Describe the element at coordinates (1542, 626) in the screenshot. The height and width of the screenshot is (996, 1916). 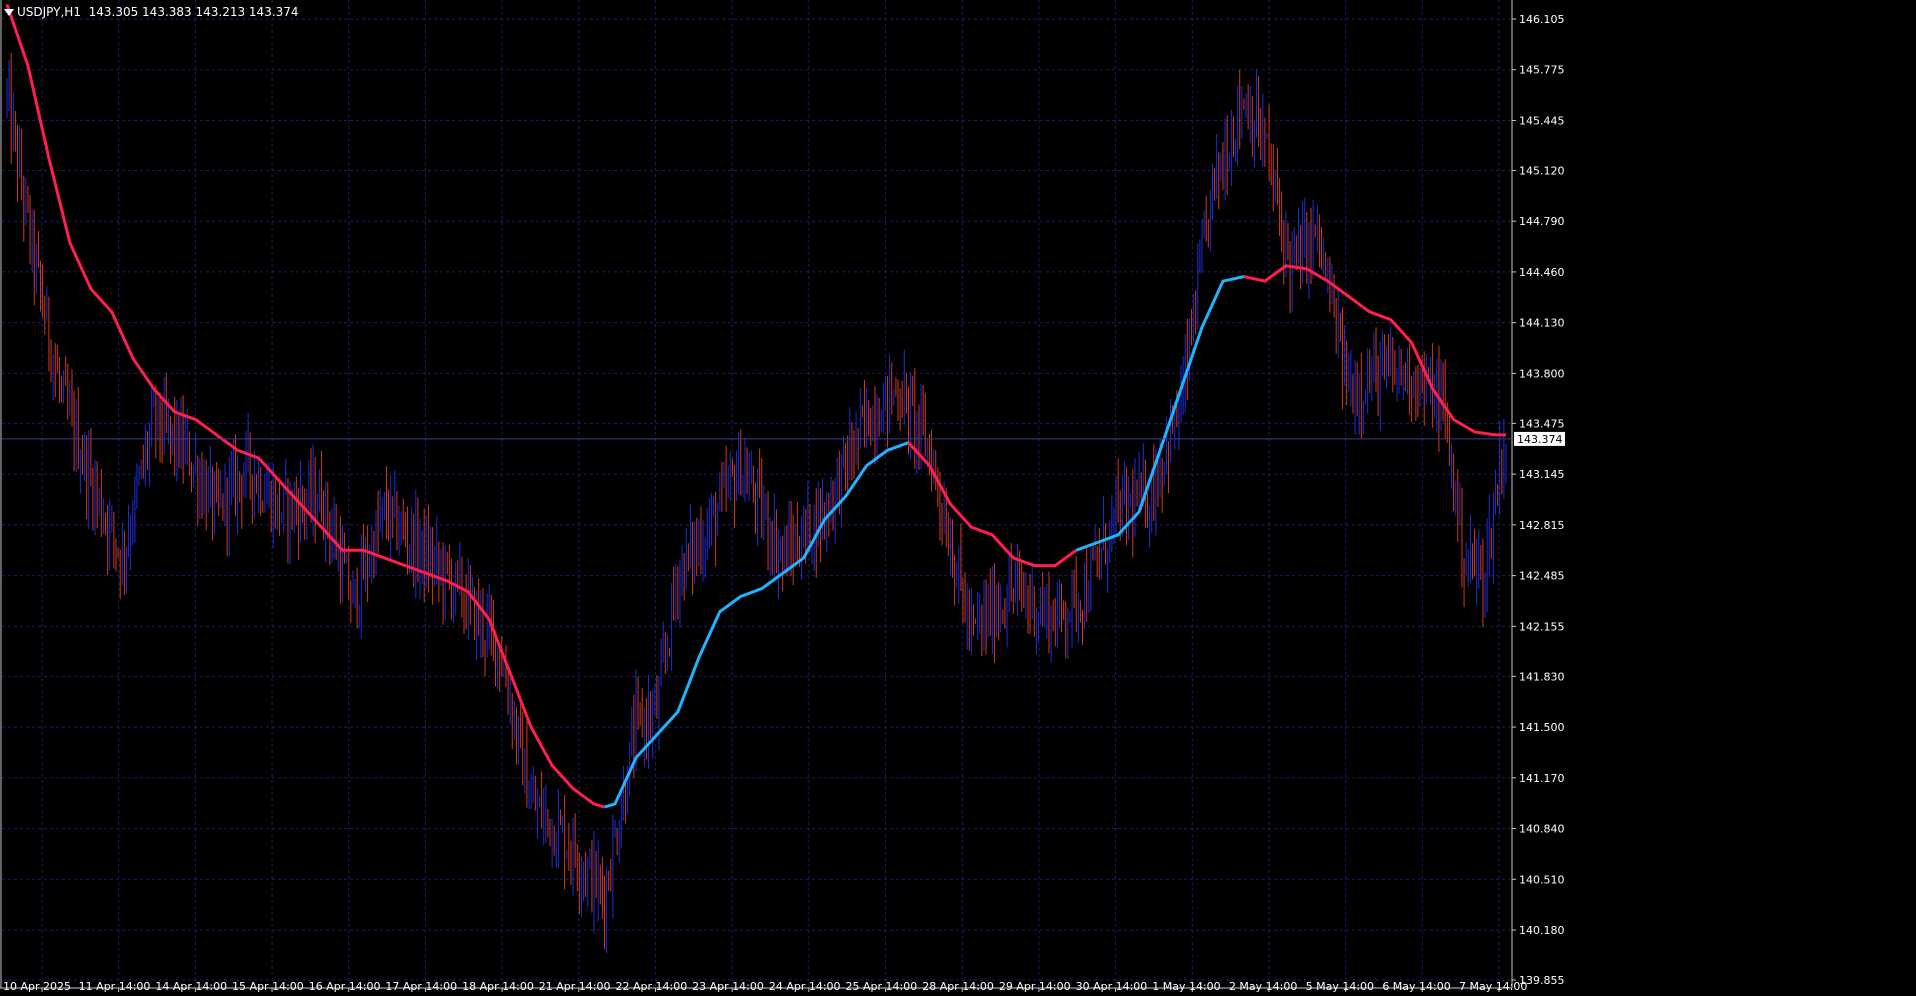
I see `price-tick-label: 142.155` at that location.